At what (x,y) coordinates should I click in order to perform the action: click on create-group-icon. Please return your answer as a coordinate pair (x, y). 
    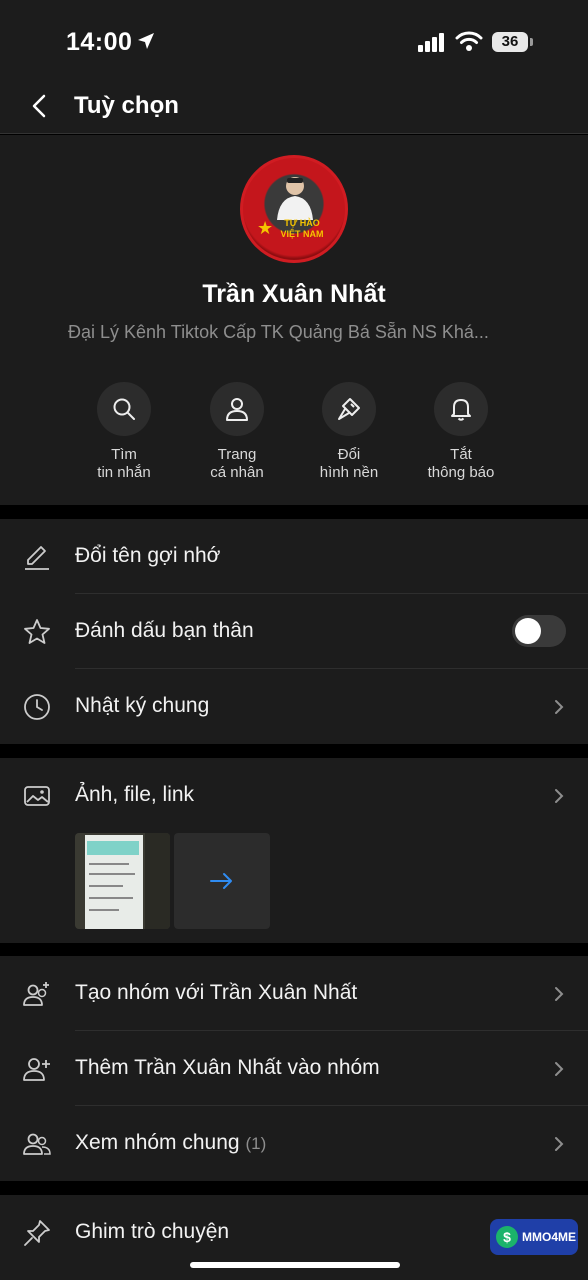
    Looking at the image, I should click on (36, 994).